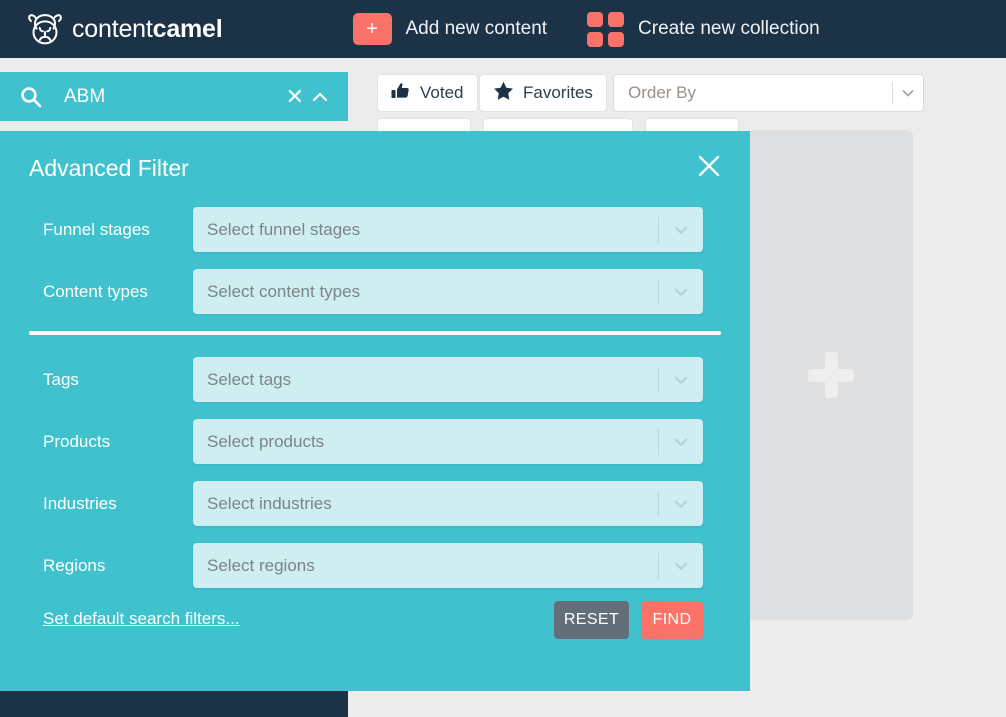  I want to click on thumbs-up-icon, so click(401, 93).